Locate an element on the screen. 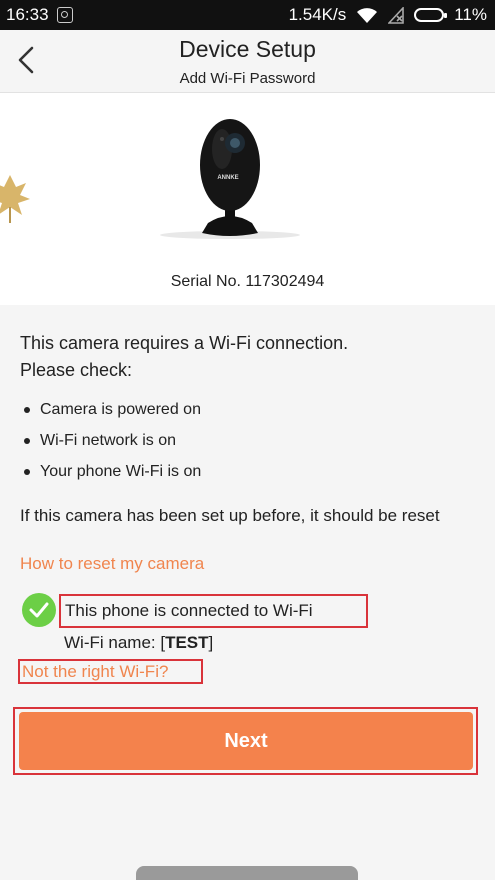  list-item-label: Wi-Fi network is on is located at coordinates (108, 440).